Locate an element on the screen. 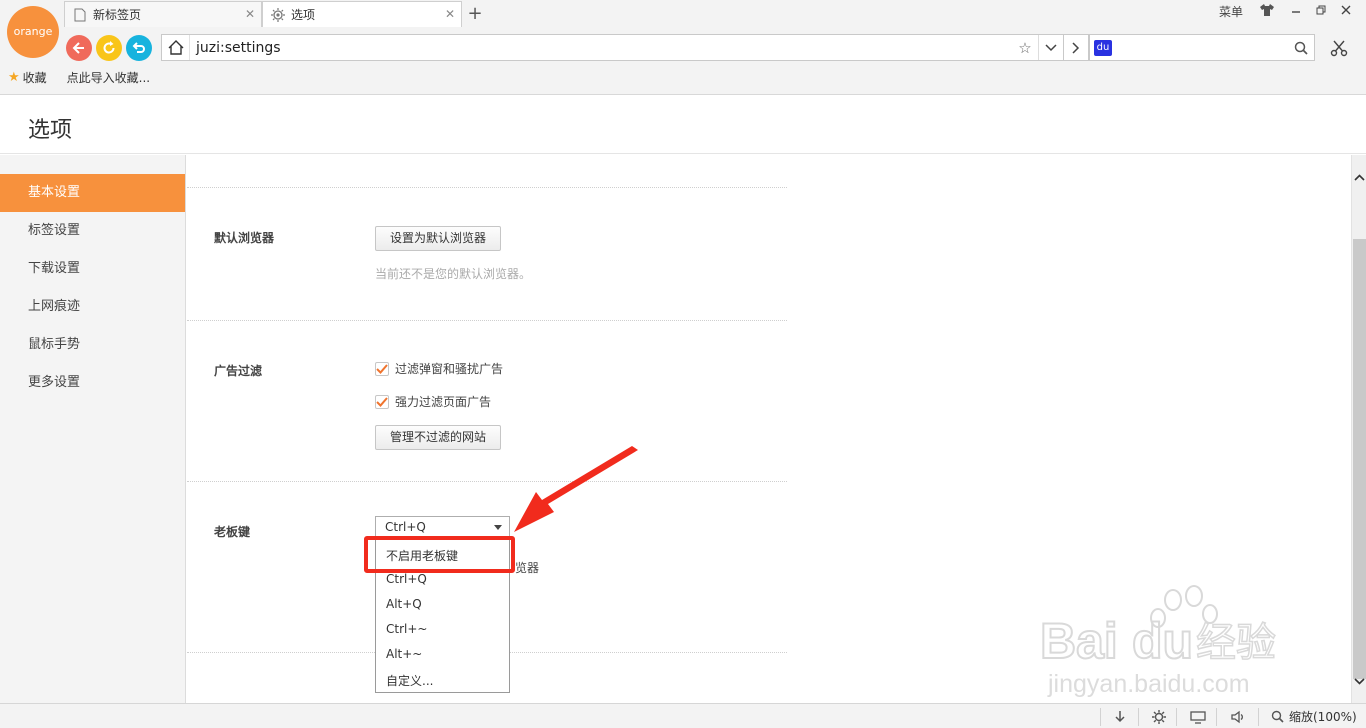 This screenshot has height=728, width=1366. filter-popups-checkbox-row: 过滤弹窗和骚扰广告 is located at coordinates (439, 368).